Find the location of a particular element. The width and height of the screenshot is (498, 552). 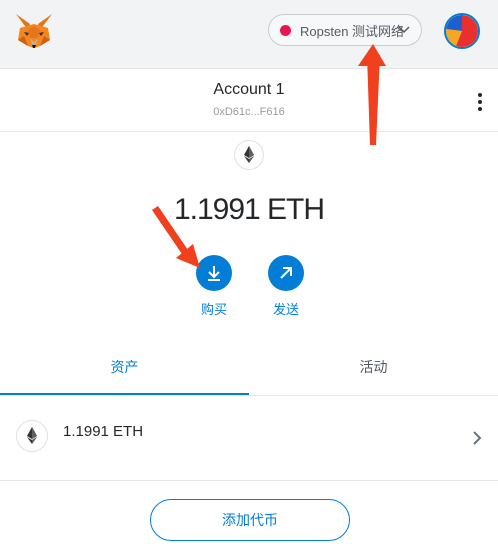

asset-tabs: 资产 活动 is located at coordinates (249, 369).